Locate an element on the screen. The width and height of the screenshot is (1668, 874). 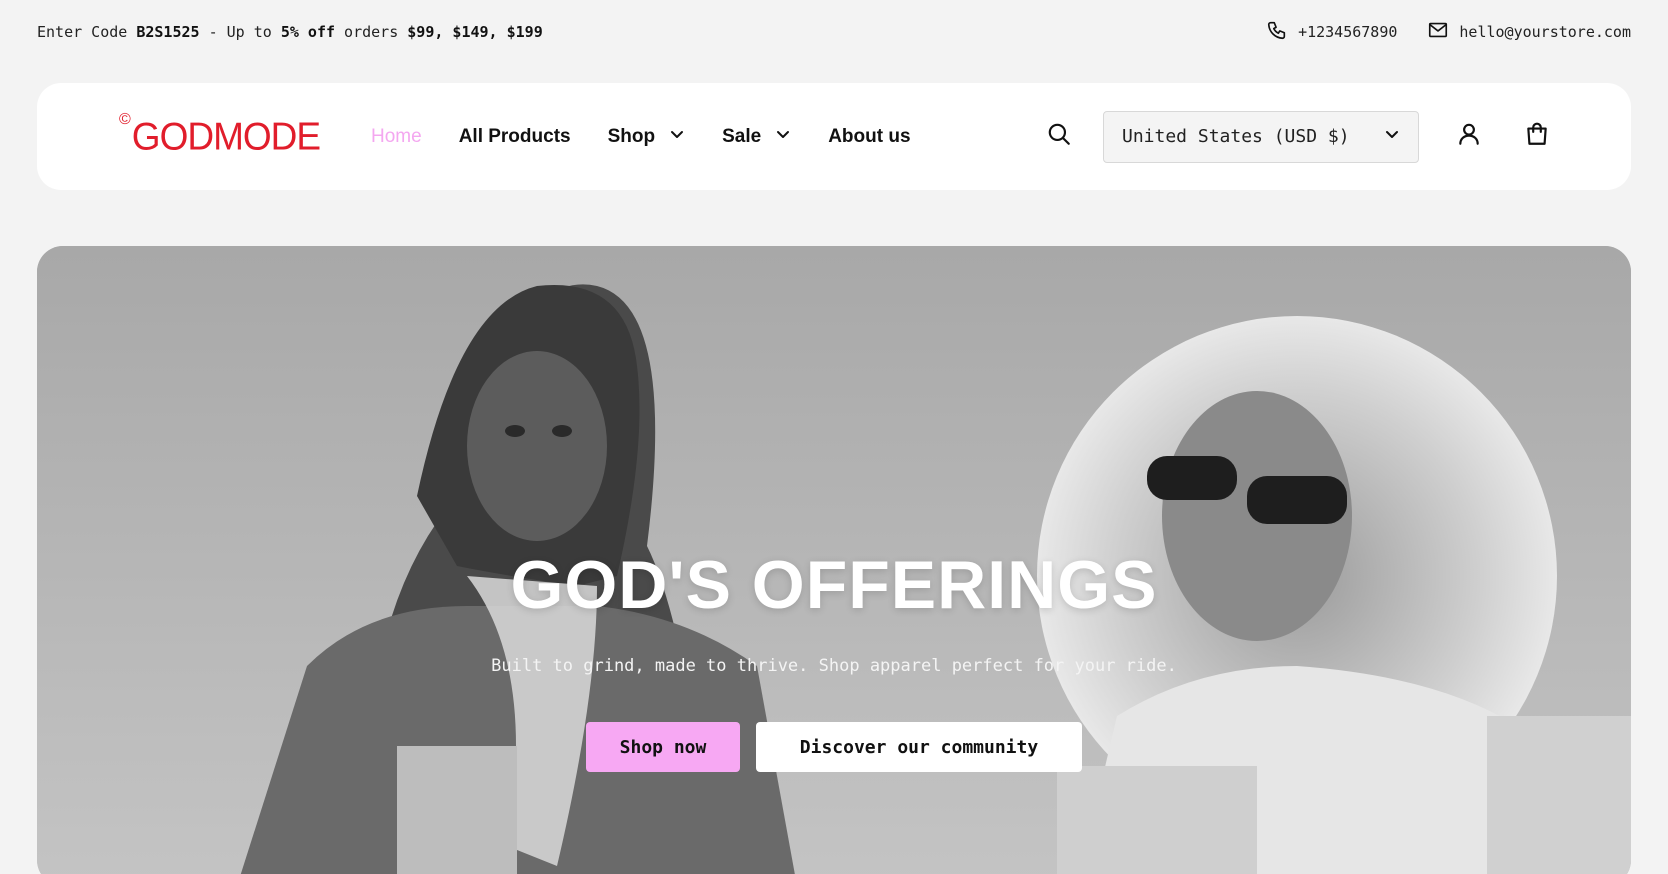
nav-item-all-products: All Products is located at coordinates (515, 137).